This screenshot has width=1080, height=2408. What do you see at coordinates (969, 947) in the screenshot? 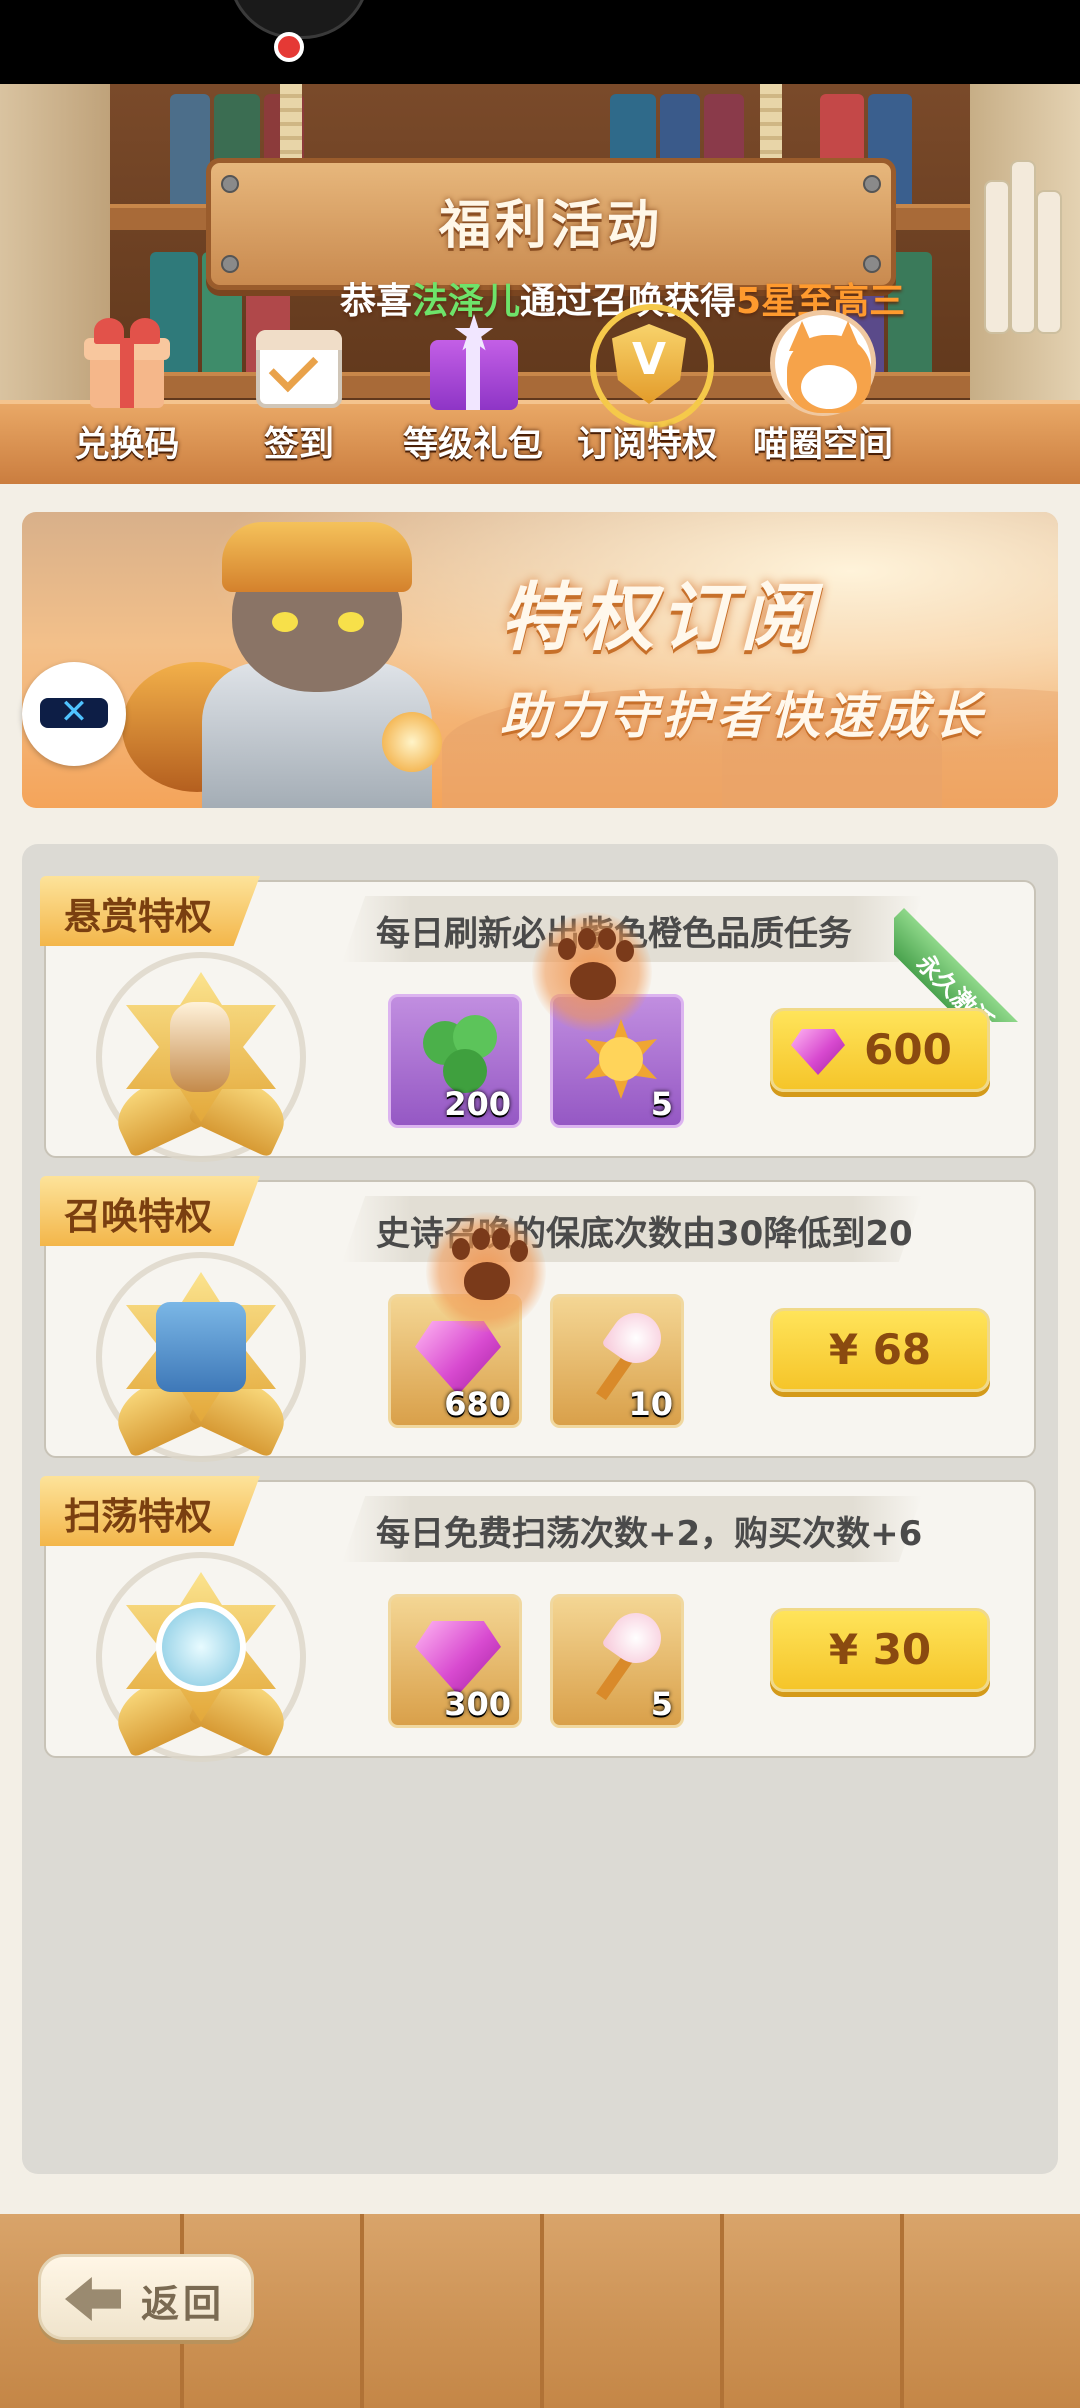
I see `permanent-badge: 永久激活` at bounding box center [969, 947].